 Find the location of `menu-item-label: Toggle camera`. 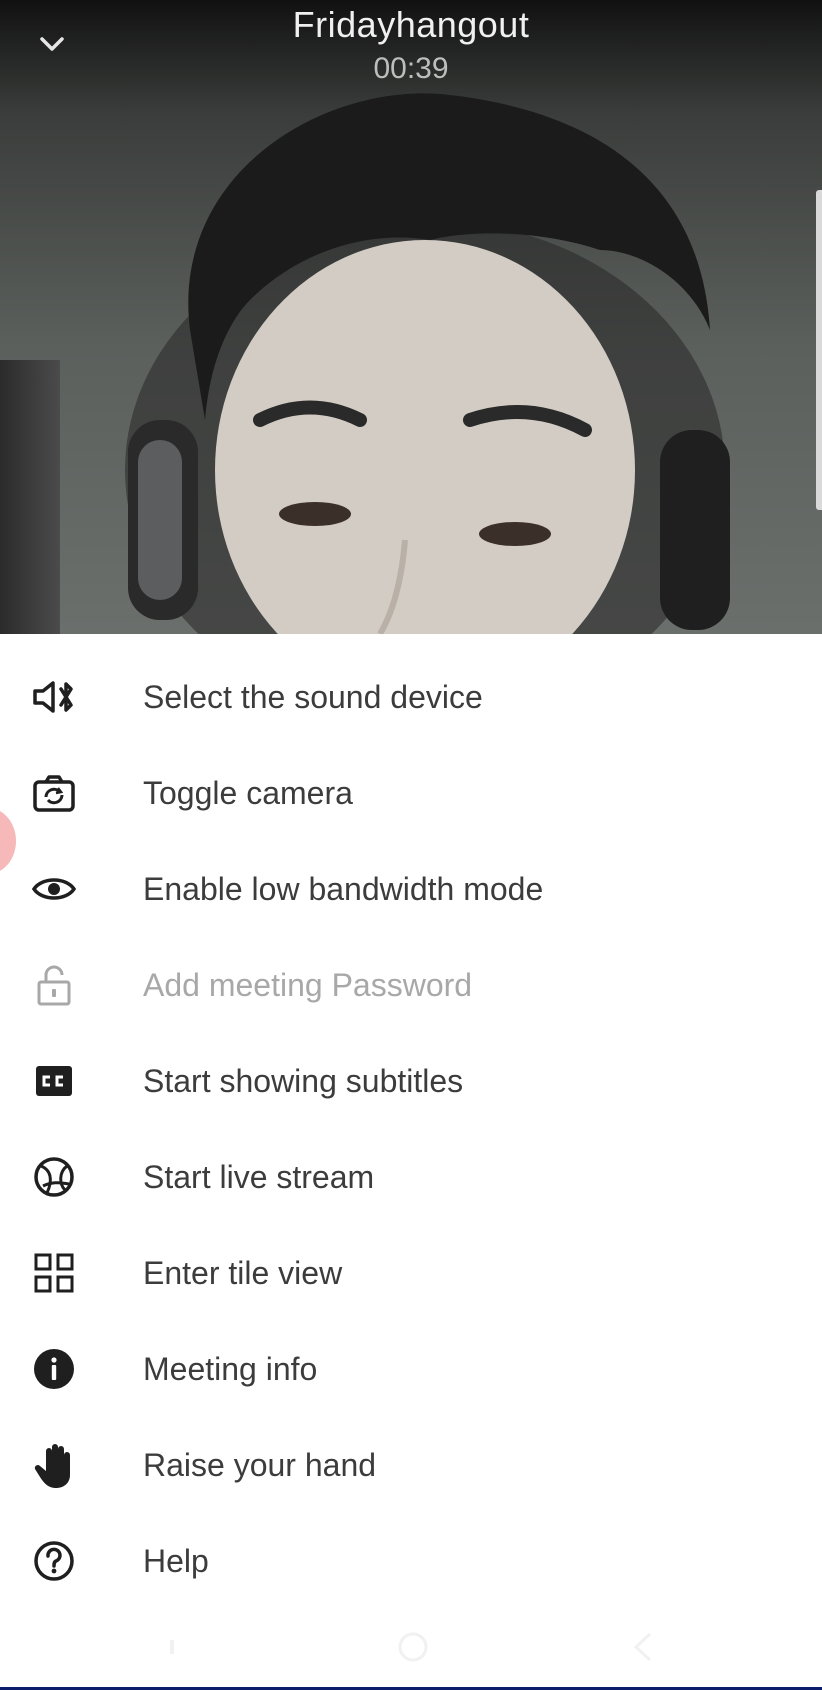

menu-item-label: Toggle camera is located at coordinates (248, 792).